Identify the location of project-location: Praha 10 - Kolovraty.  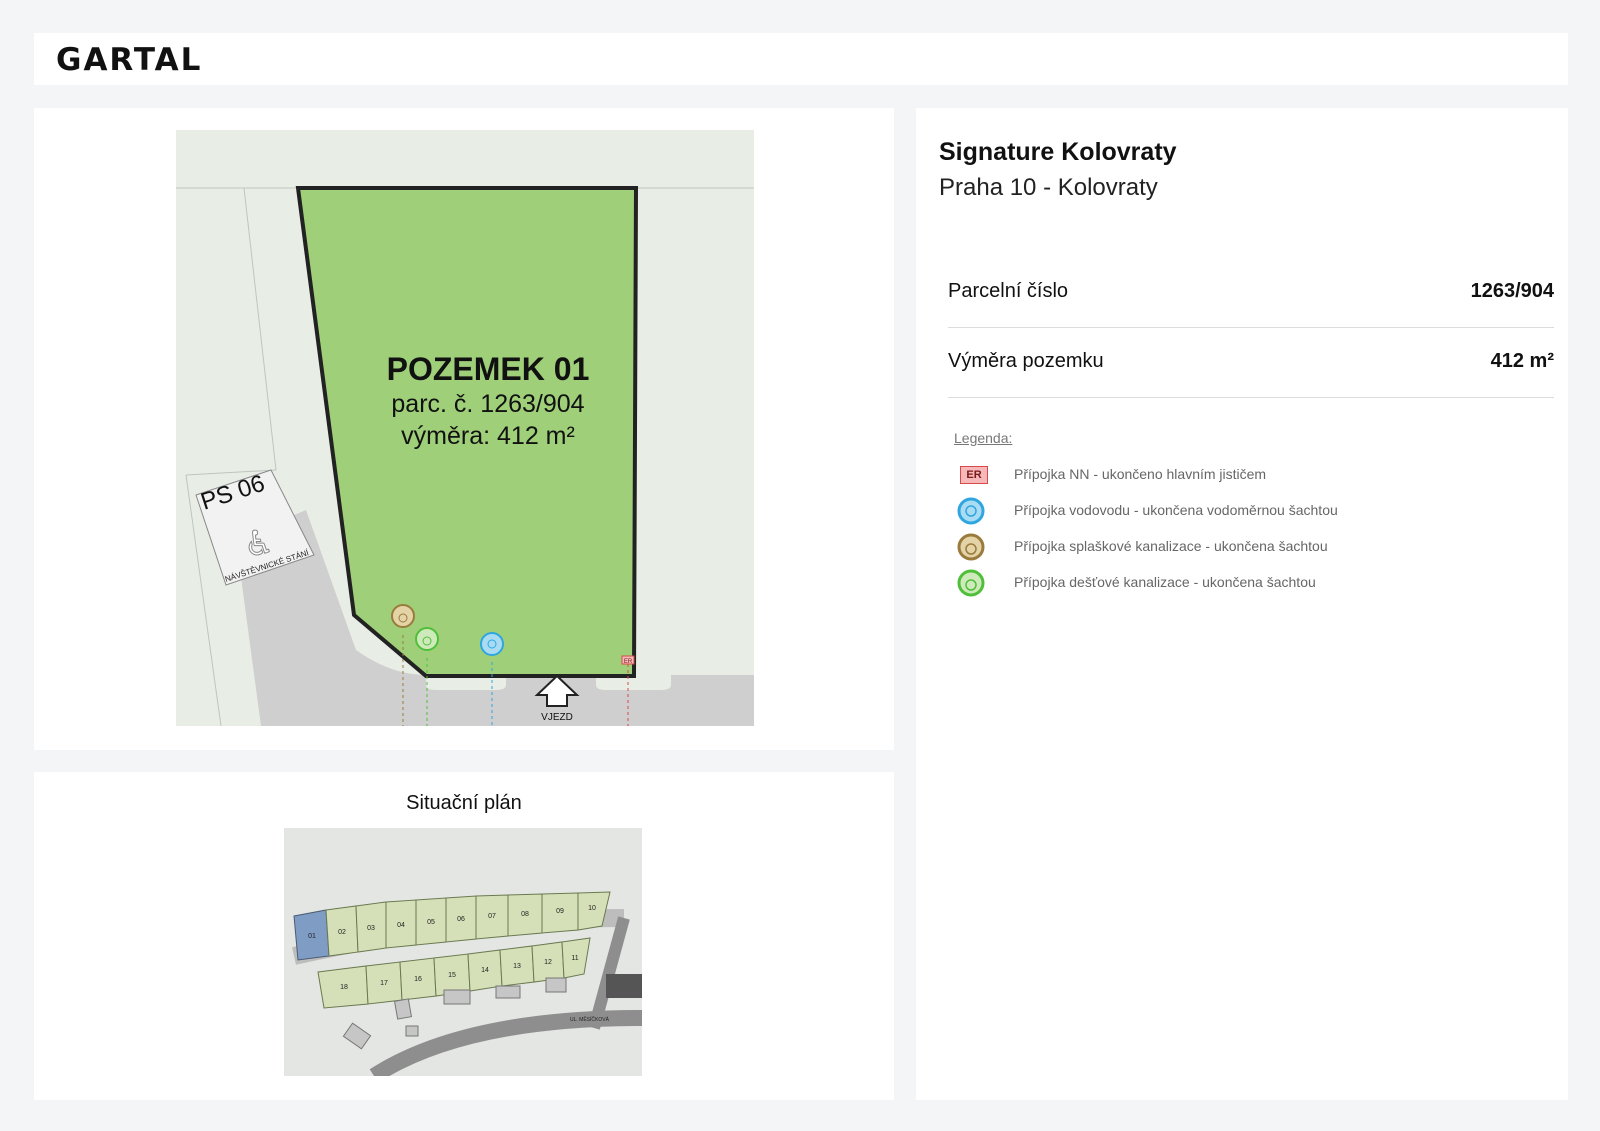
(1048, 187).